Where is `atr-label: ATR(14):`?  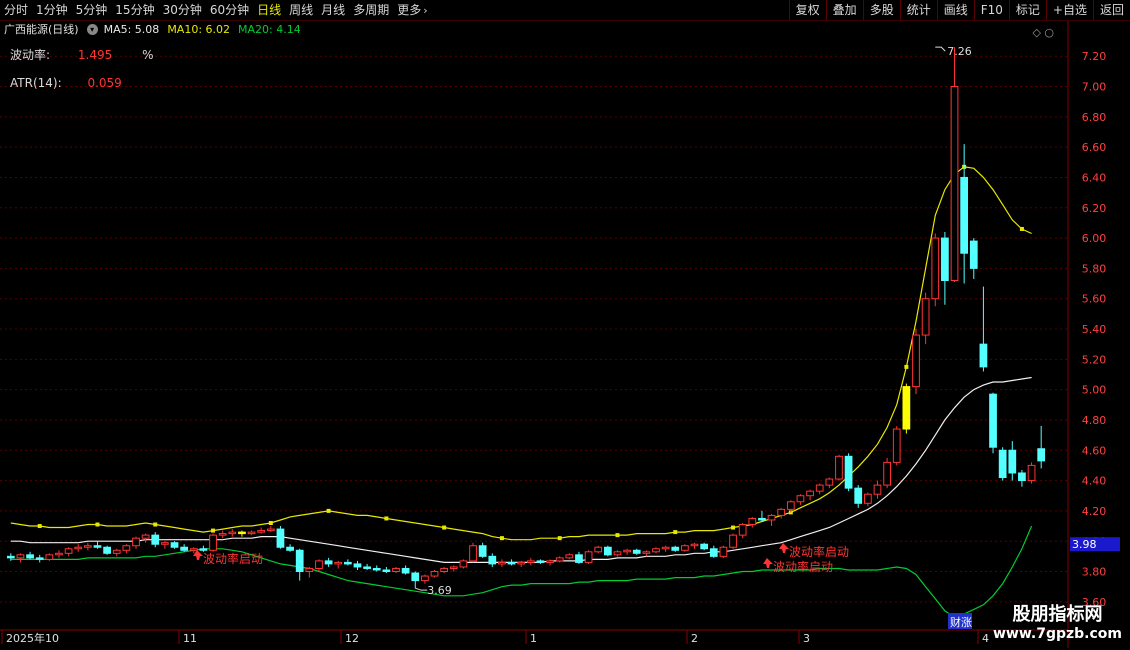
atr-label: ATR(14): is located at coordinates (36, 83).